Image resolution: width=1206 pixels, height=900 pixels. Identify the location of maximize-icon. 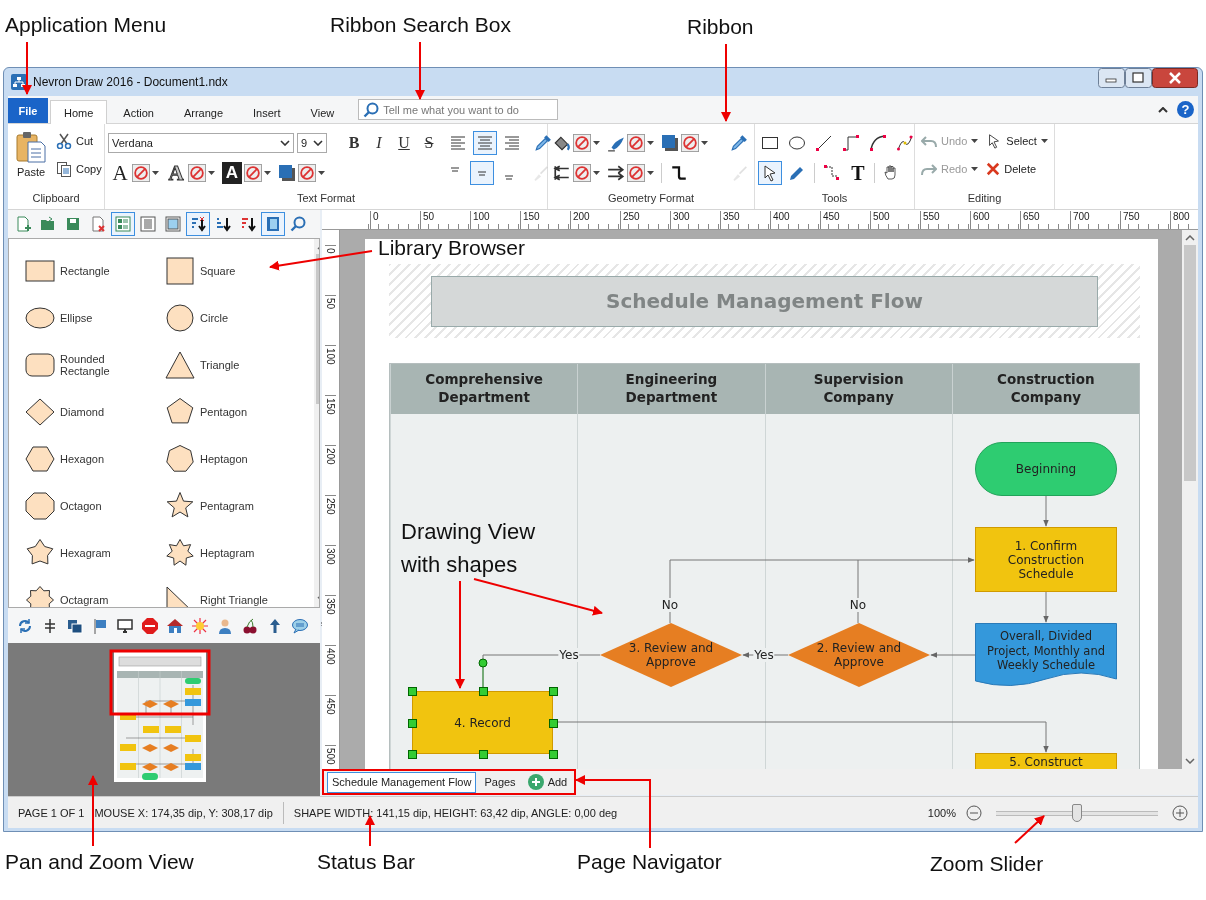
(1138, 78).